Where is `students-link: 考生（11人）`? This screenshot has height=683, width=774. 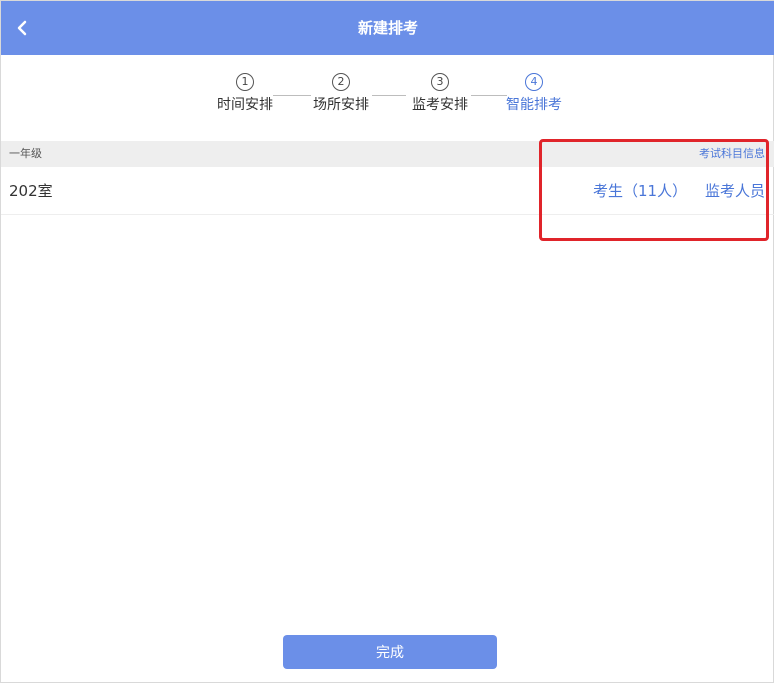
students-link: 考生（11人） is located at coordinates (640, 191).